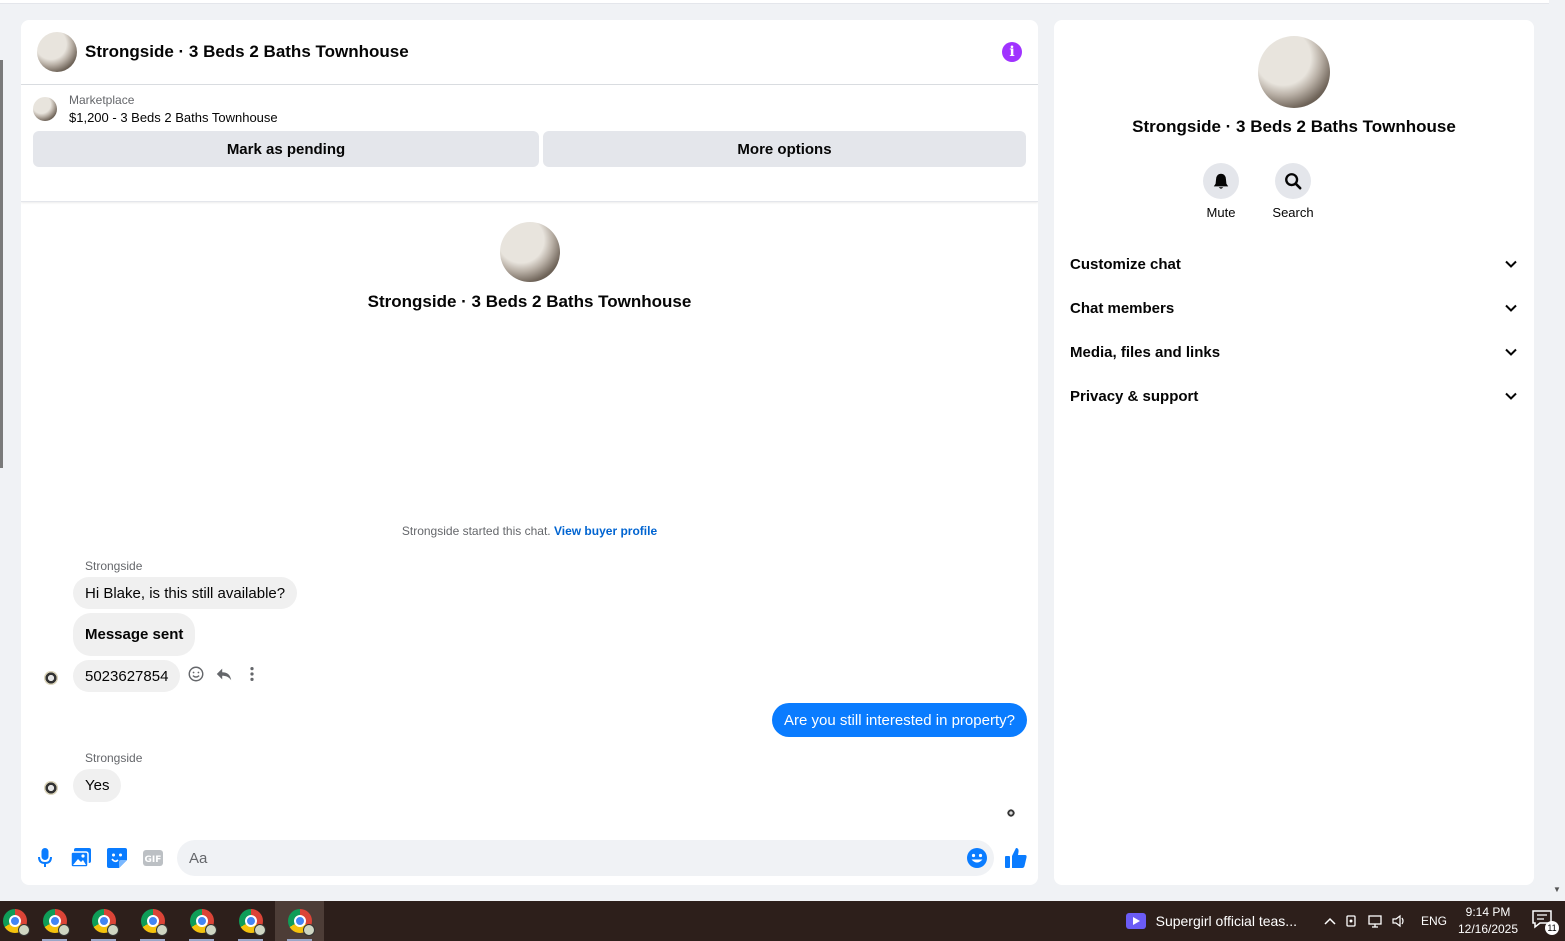 The height and width of the screenshot is (941, 1565). Describe the element at coordinates (1221, 212) in the screenshot. I see `mute-label: Mute` at that location.